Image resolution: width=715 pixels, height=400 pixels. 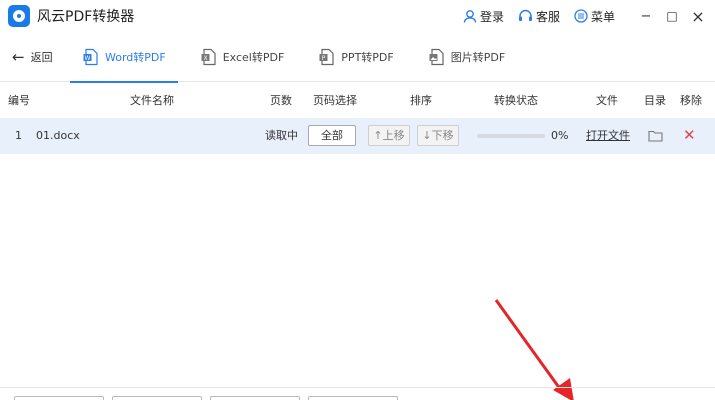 What do you see at coordinates (357, 101) in the screenshot?
I see `table-header: 编号 文件名称 页数 页码选择 排序 转换状态 文件 目录 移除` at bounding box center [357, 101].